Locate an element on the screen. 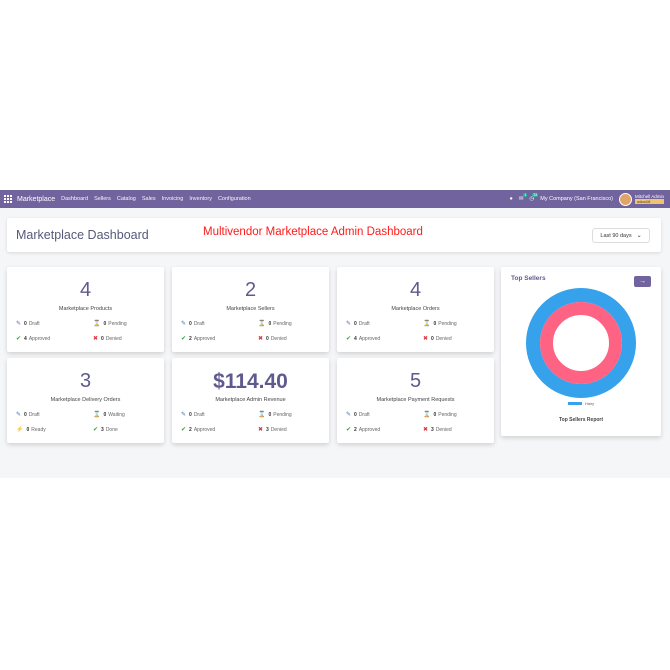 Image resolution: width=670 pixels, height=670 pixels. card-label: Marketplace Delivery Orders is located at coordinates (85, 400).